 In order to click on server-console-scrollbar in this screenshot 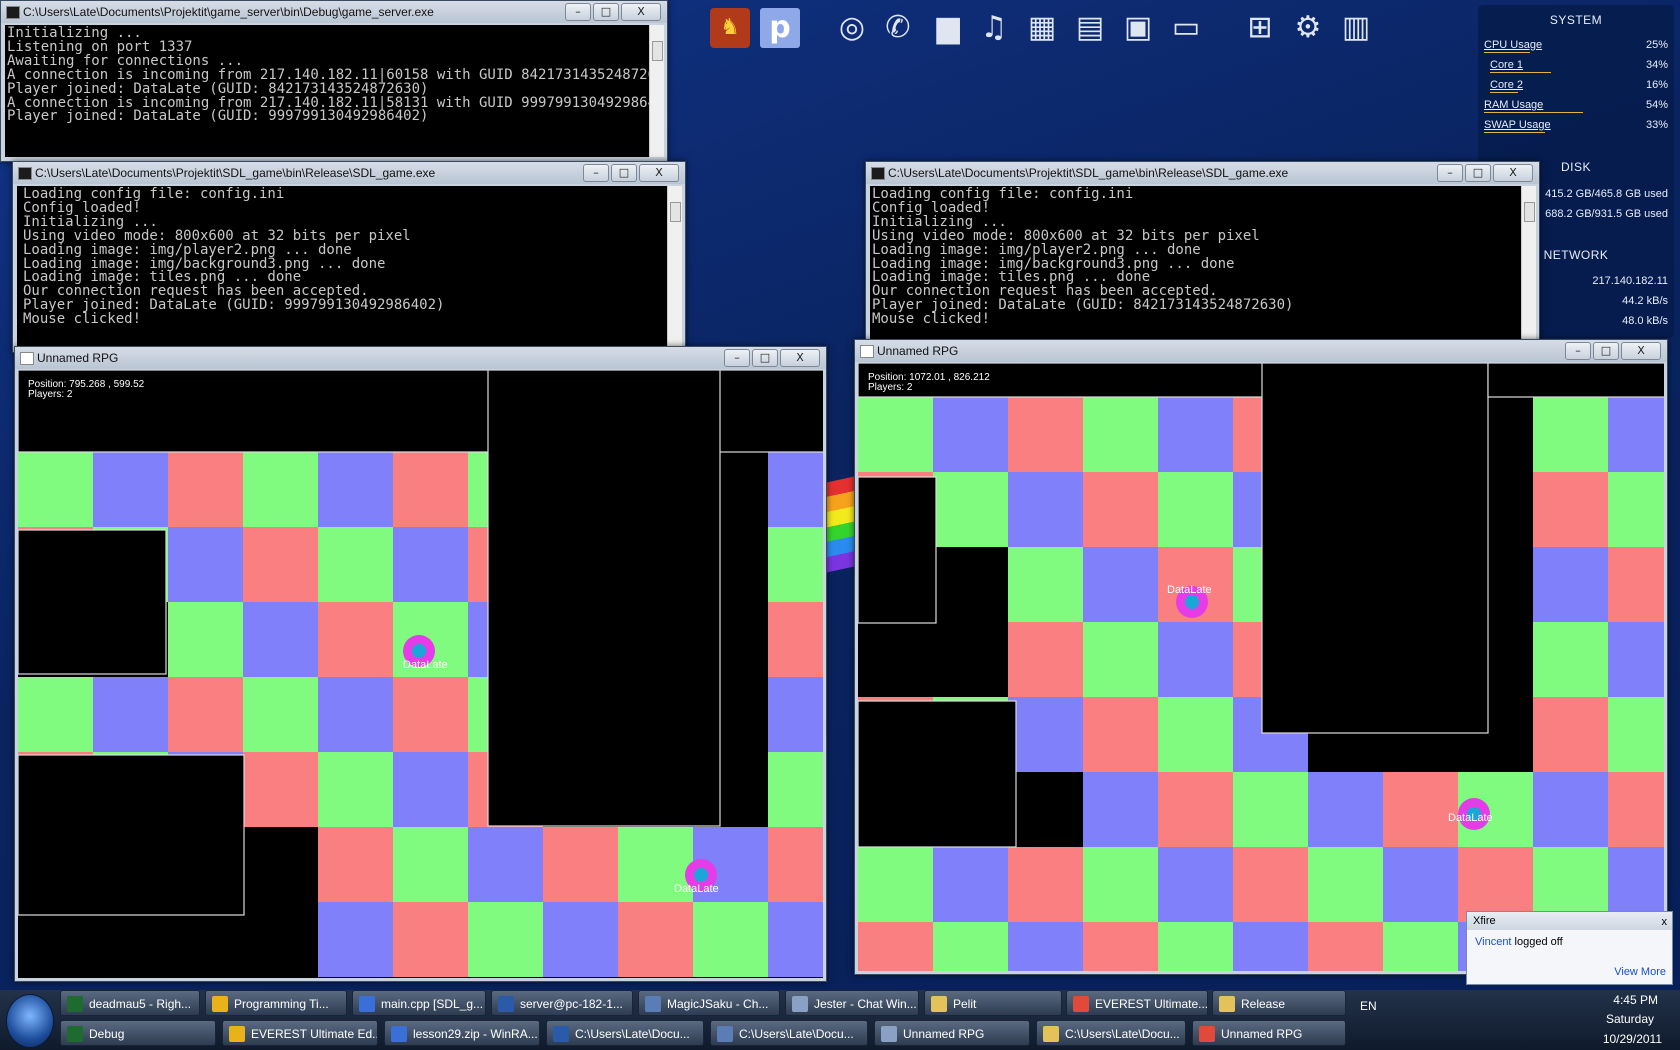, I will do `click(656, 91)`.